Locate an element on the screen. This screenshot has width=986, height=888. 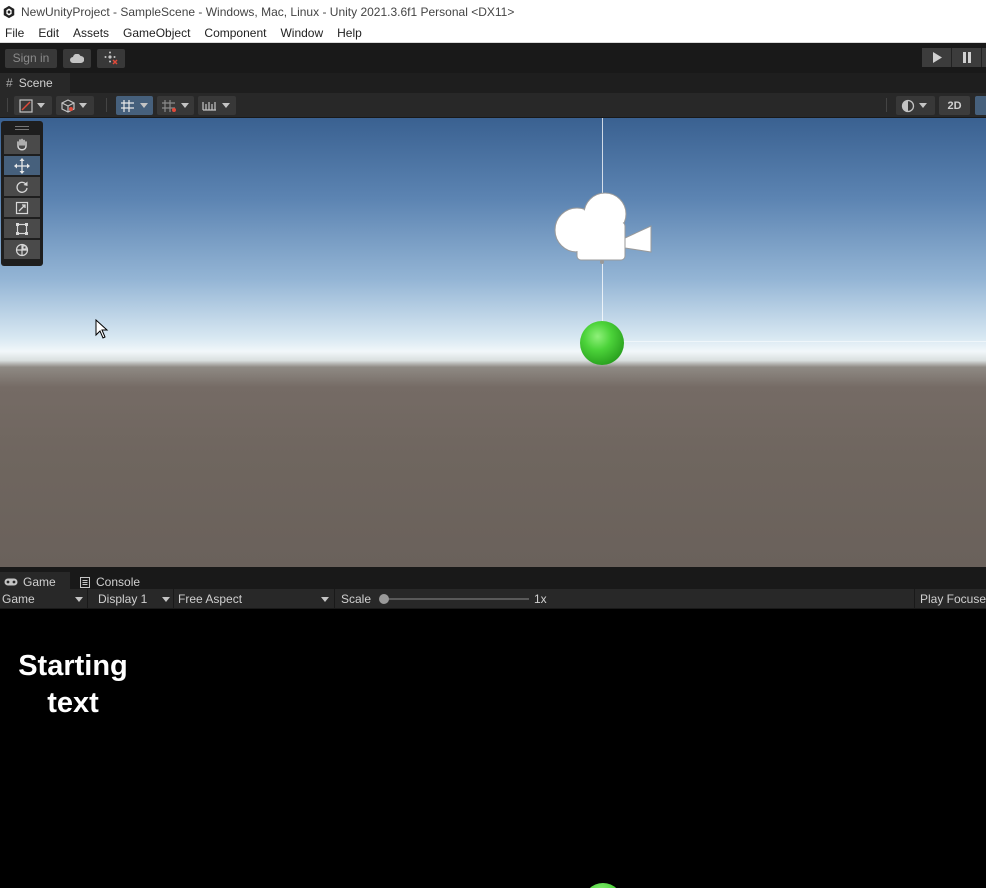
transform-icon is located at coordinates (22, 249).